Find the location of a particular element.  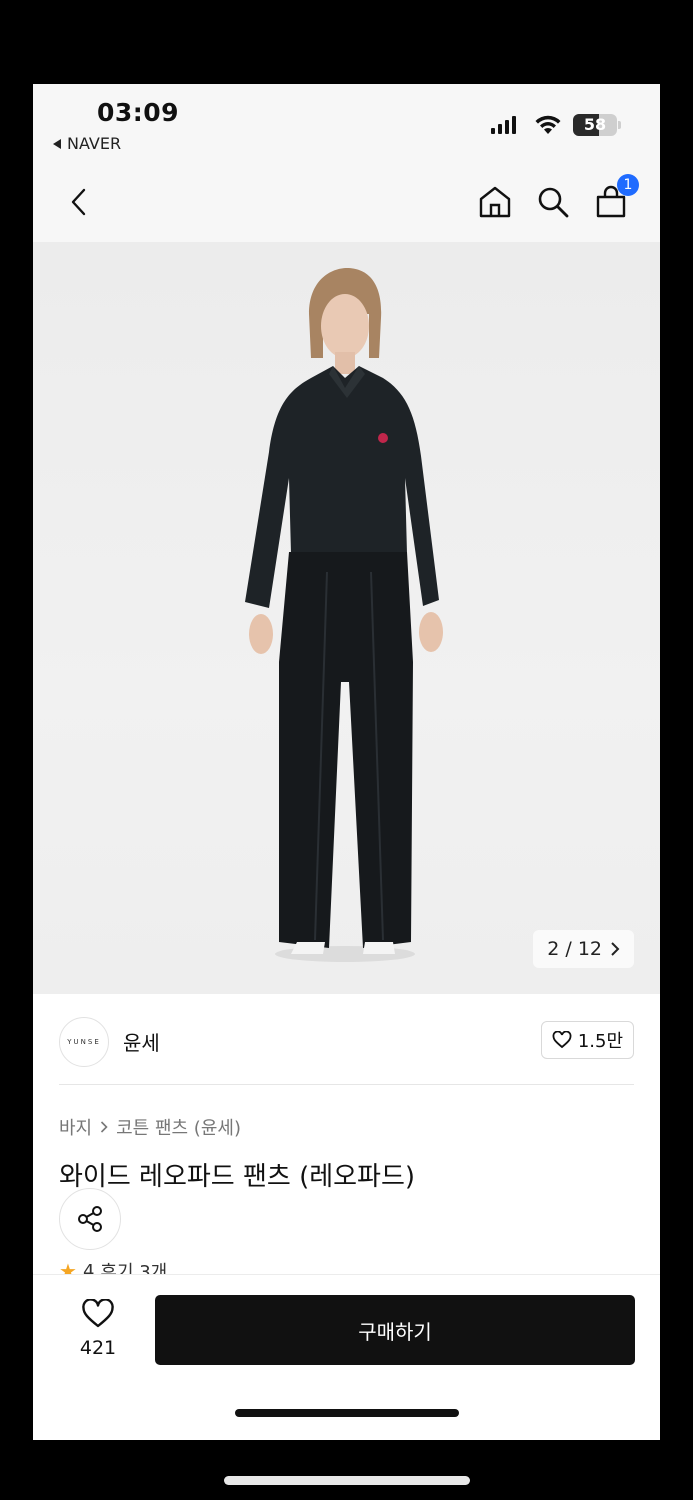

home-indicator is located at coordinates (347, 1413).